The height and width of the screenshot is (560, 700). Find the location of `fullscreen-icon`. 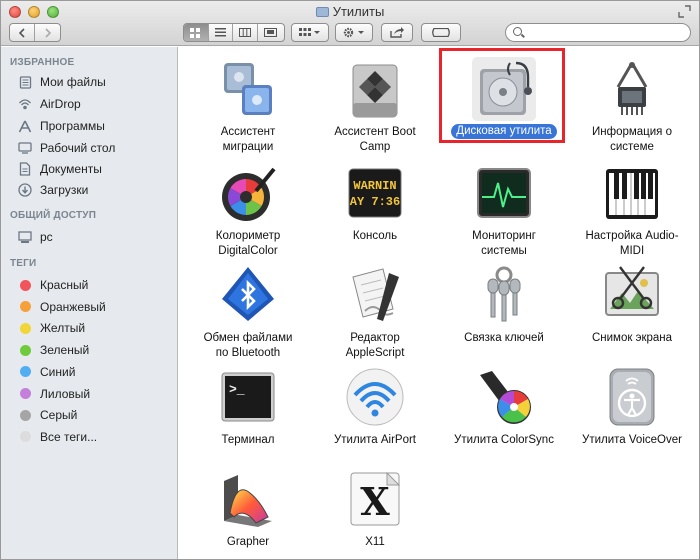

fullscreen-icon is located at coordinates (684, 11).